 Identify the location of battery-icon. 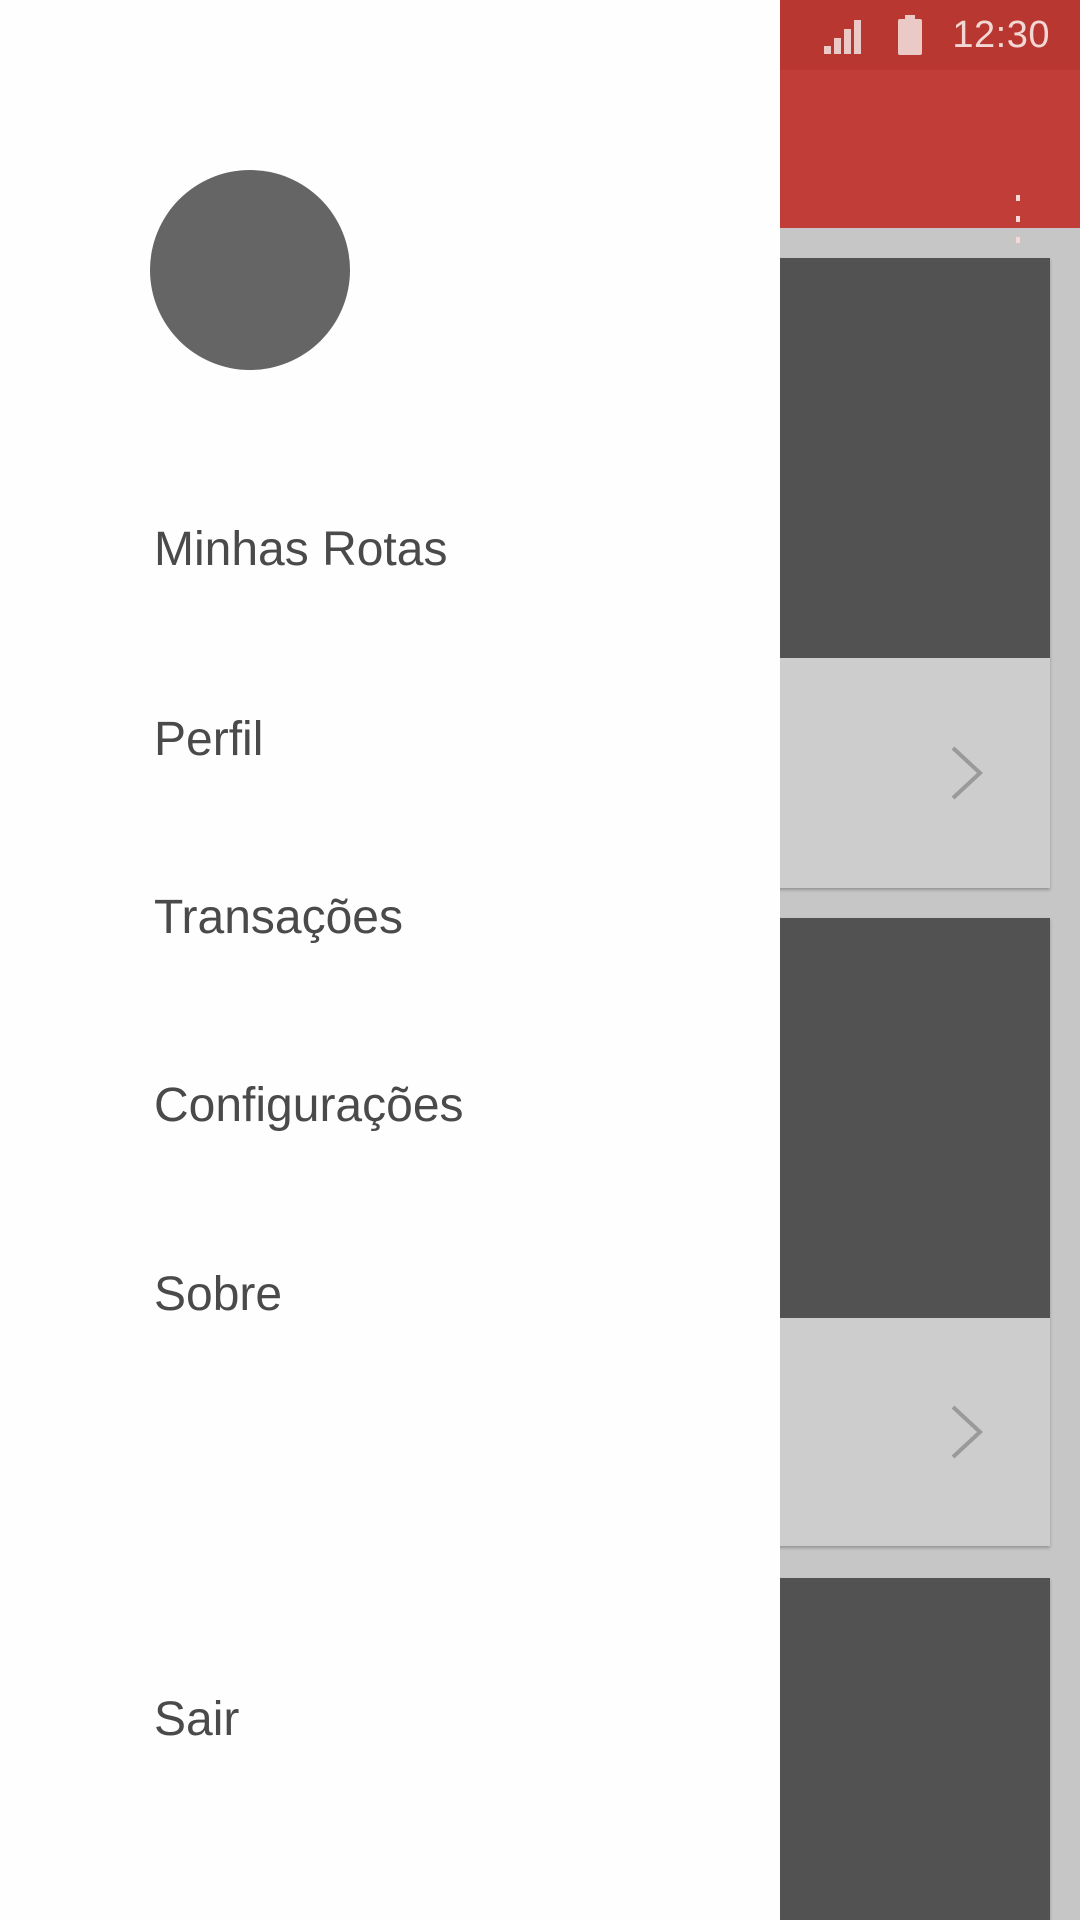
(910, 35).